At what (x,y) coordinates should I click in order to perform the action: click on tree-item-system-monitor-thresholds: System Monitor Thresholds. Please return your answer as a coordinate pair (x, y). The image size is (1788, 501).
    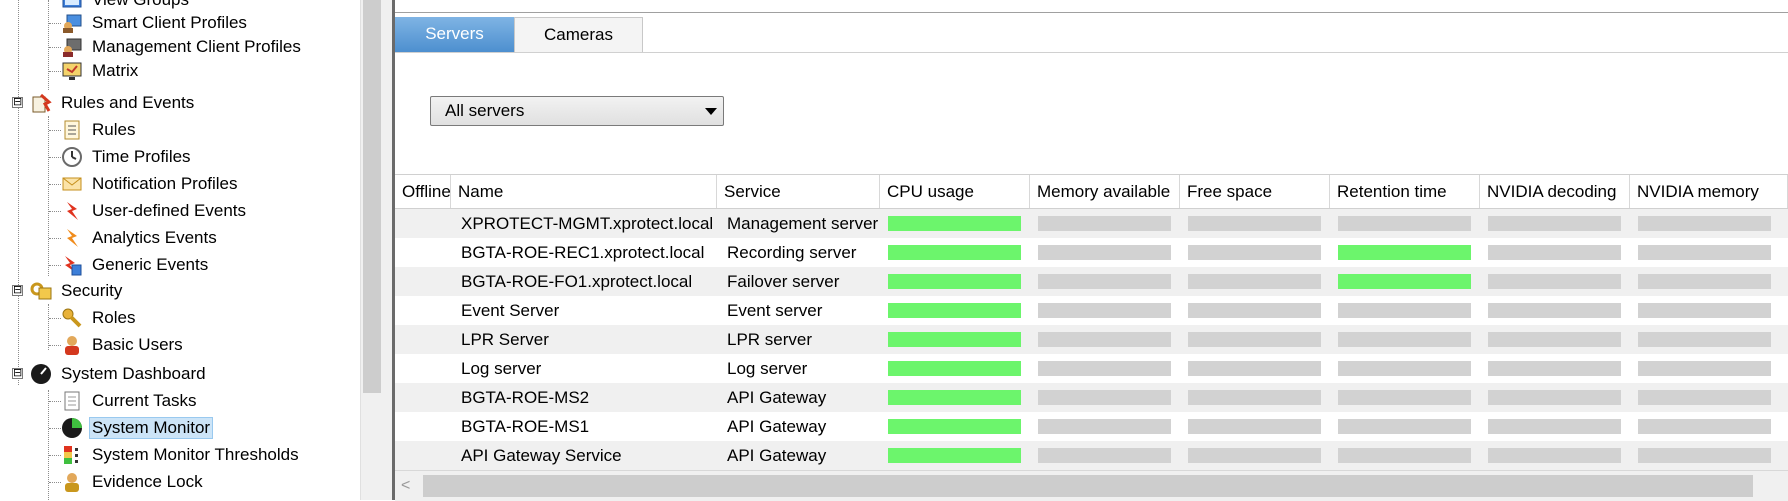
    Looking at the image, I should click on (175, 455).